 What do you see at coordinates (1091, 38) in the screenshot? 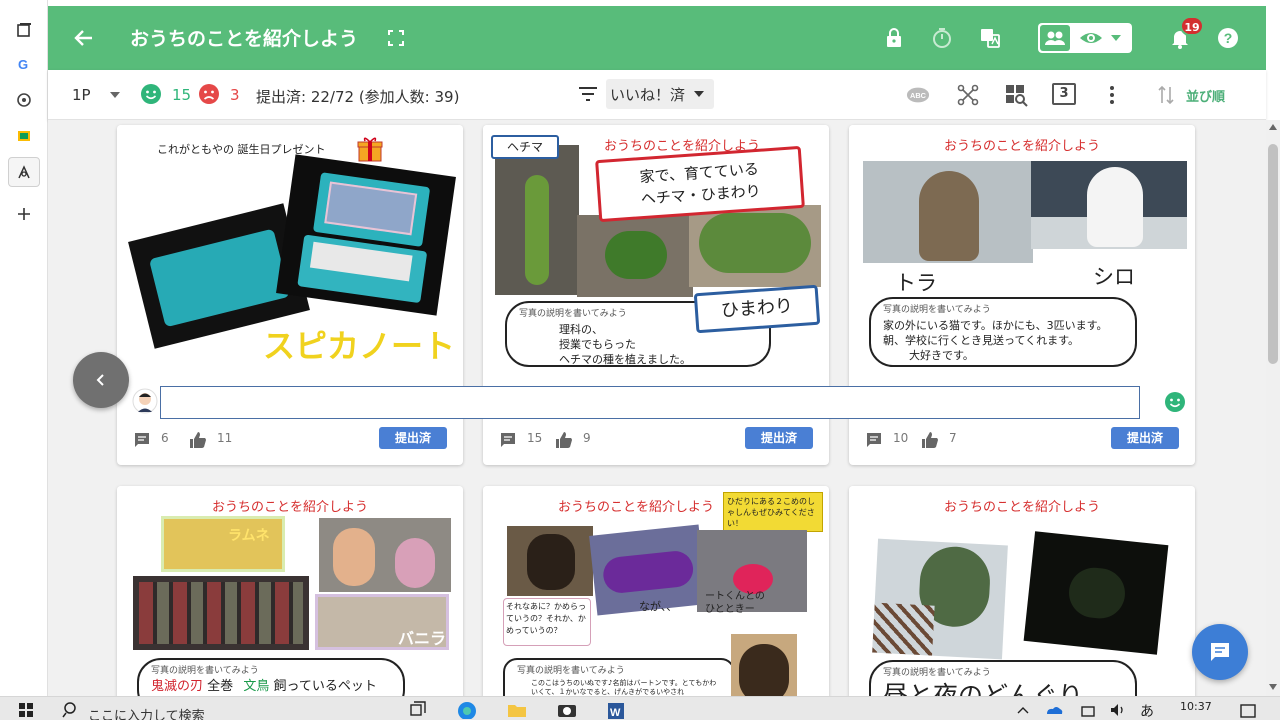
I see `eye-icon` at bounding box center [1091, 38].